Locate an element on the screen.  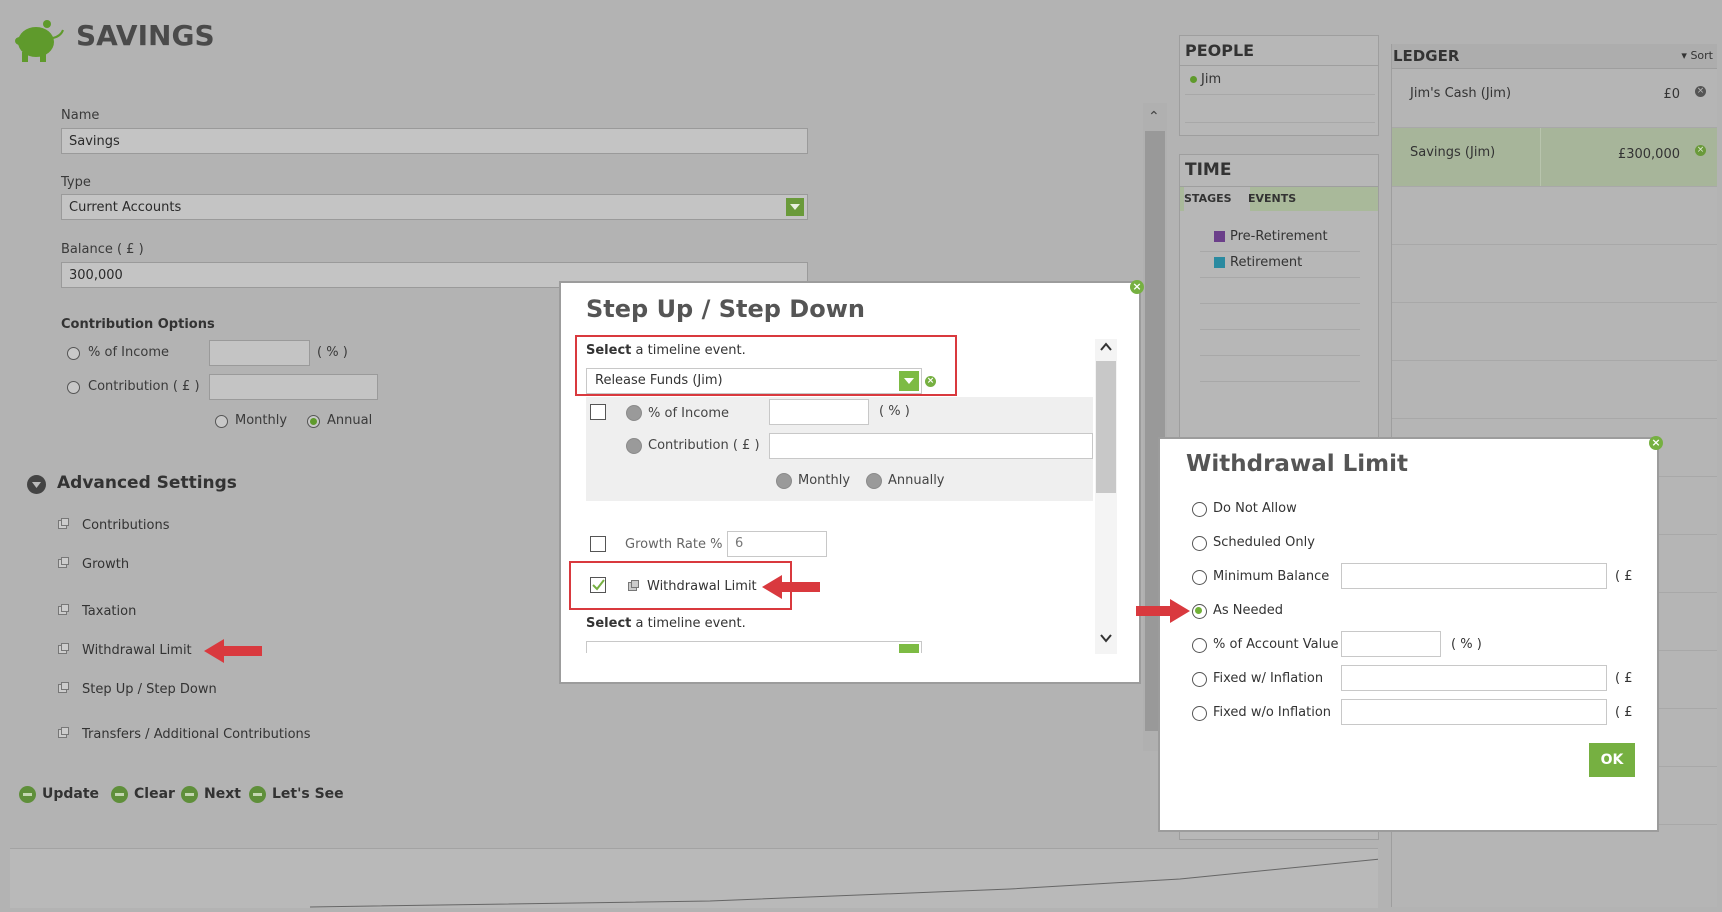
projection-line is located at coordinates (845, 883).